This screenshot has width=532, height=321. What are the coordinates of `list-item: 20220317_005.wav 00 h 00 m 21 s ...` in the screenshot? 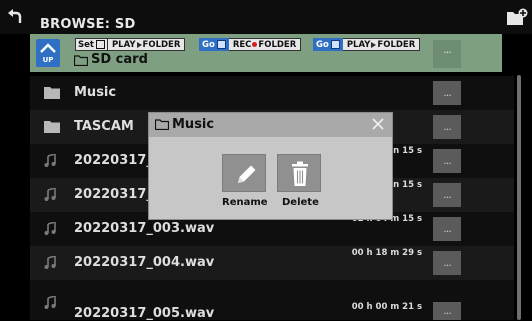 It's located at (272, 300).